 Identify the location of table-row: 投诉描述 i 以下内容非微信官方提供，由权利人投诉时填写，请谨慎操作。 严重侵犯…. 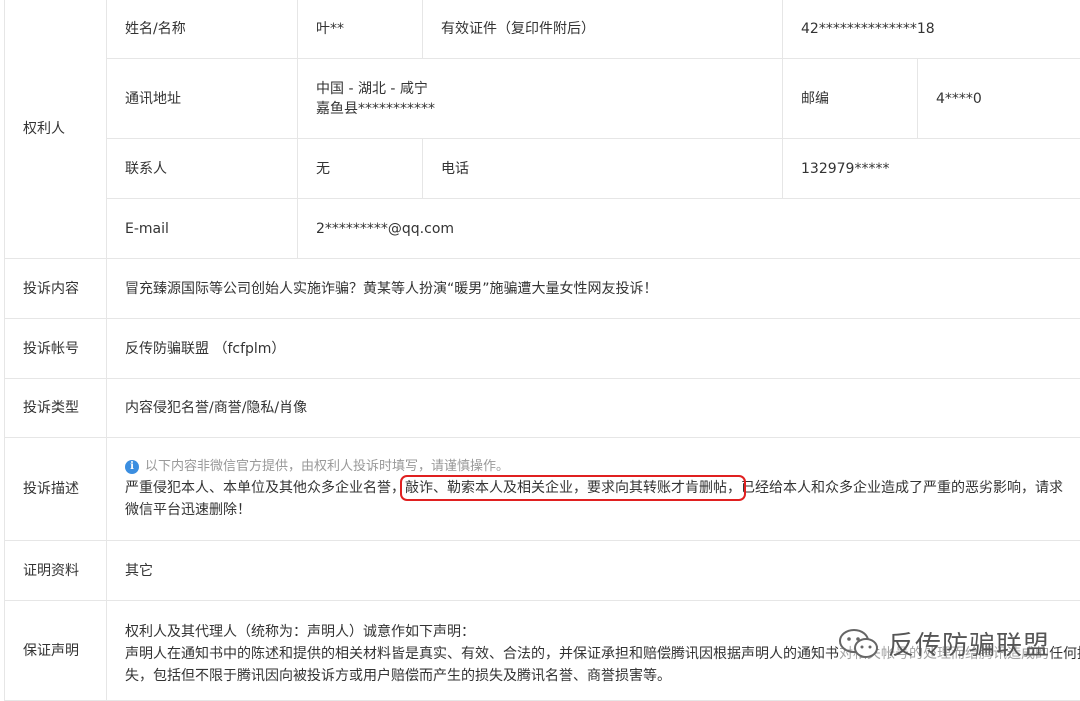
(542, 489).